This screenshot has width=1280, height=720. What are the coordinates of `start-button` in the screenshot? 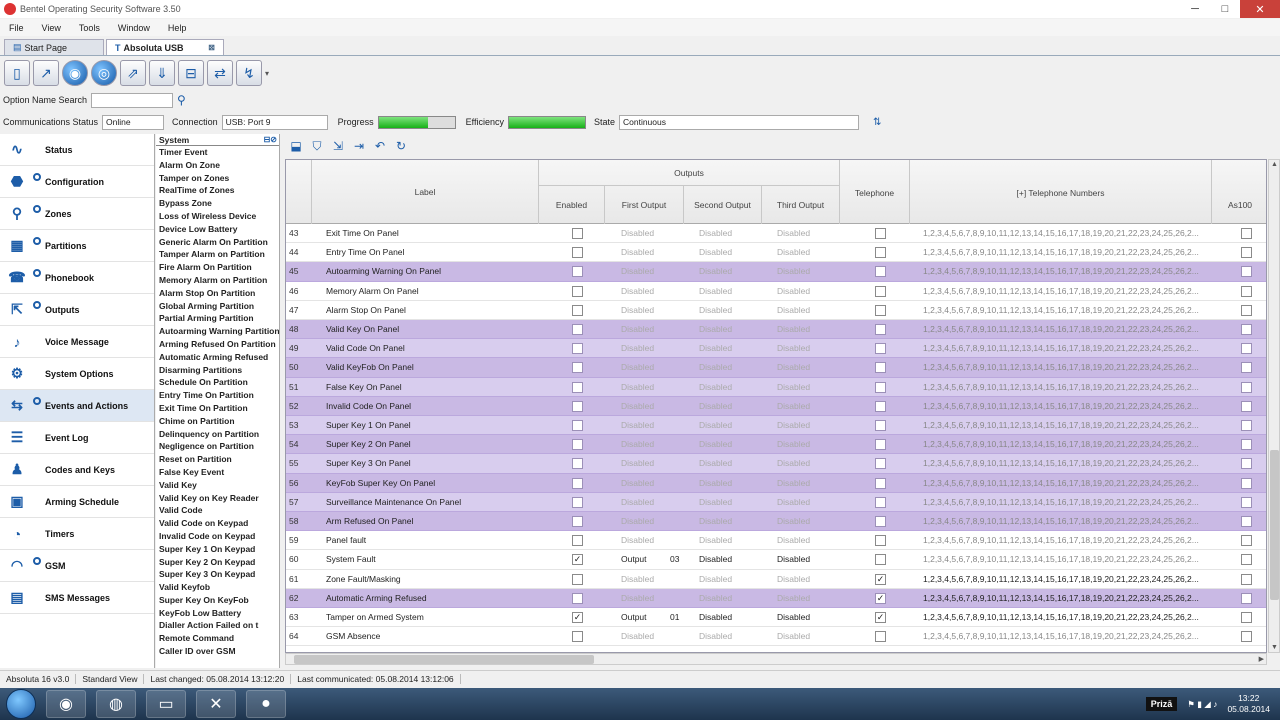 It's located at (21, 704).